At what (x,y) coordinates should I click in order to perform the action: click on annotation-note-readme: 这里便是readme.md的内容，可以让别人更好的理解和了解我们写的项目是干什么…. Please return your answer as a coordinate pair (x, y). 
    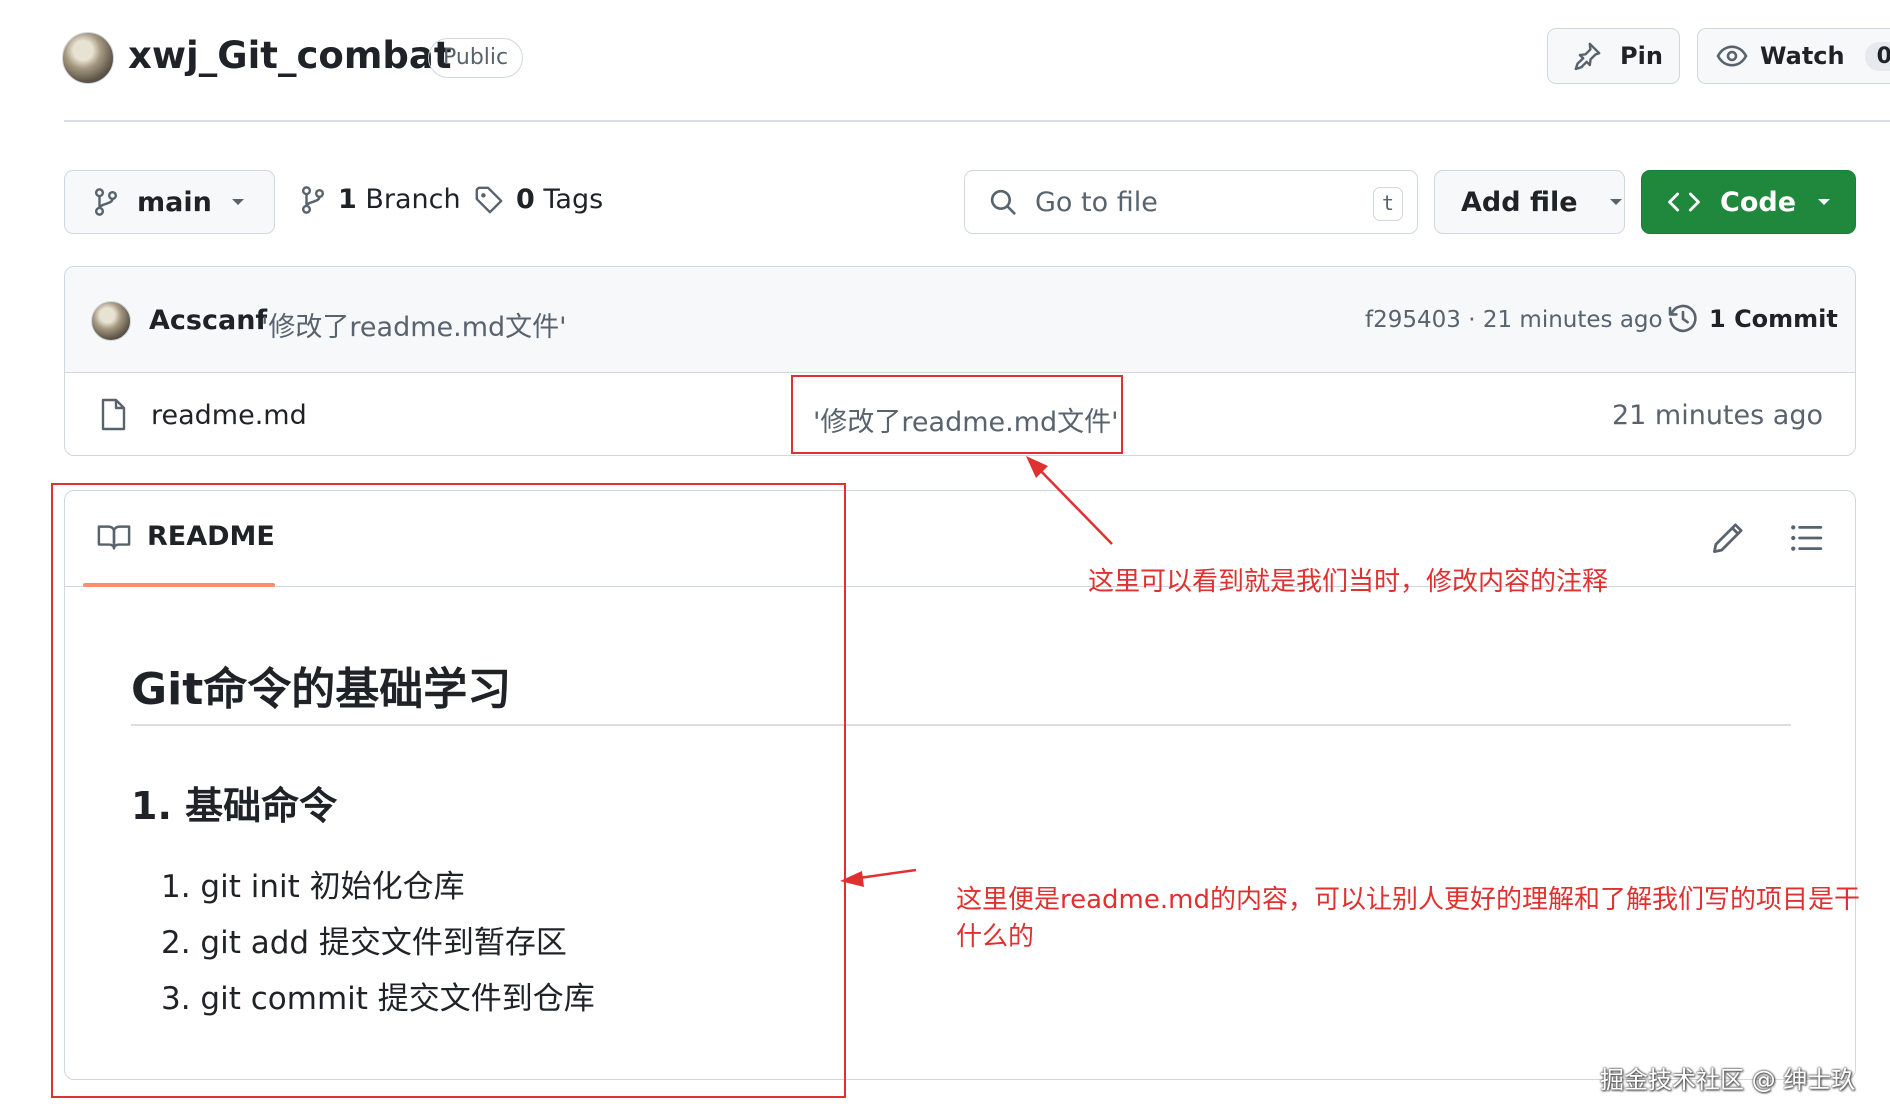
    Looking at the image, I should click on (1408, 918).